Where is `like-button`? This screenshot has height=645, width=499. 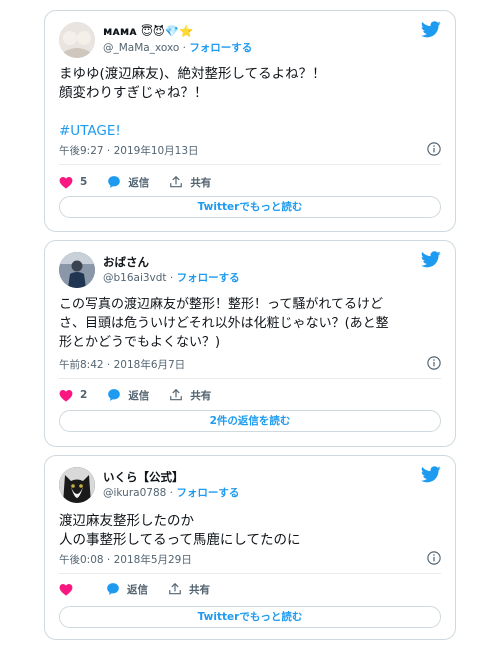
like-button is located at coordinates (69, 589).